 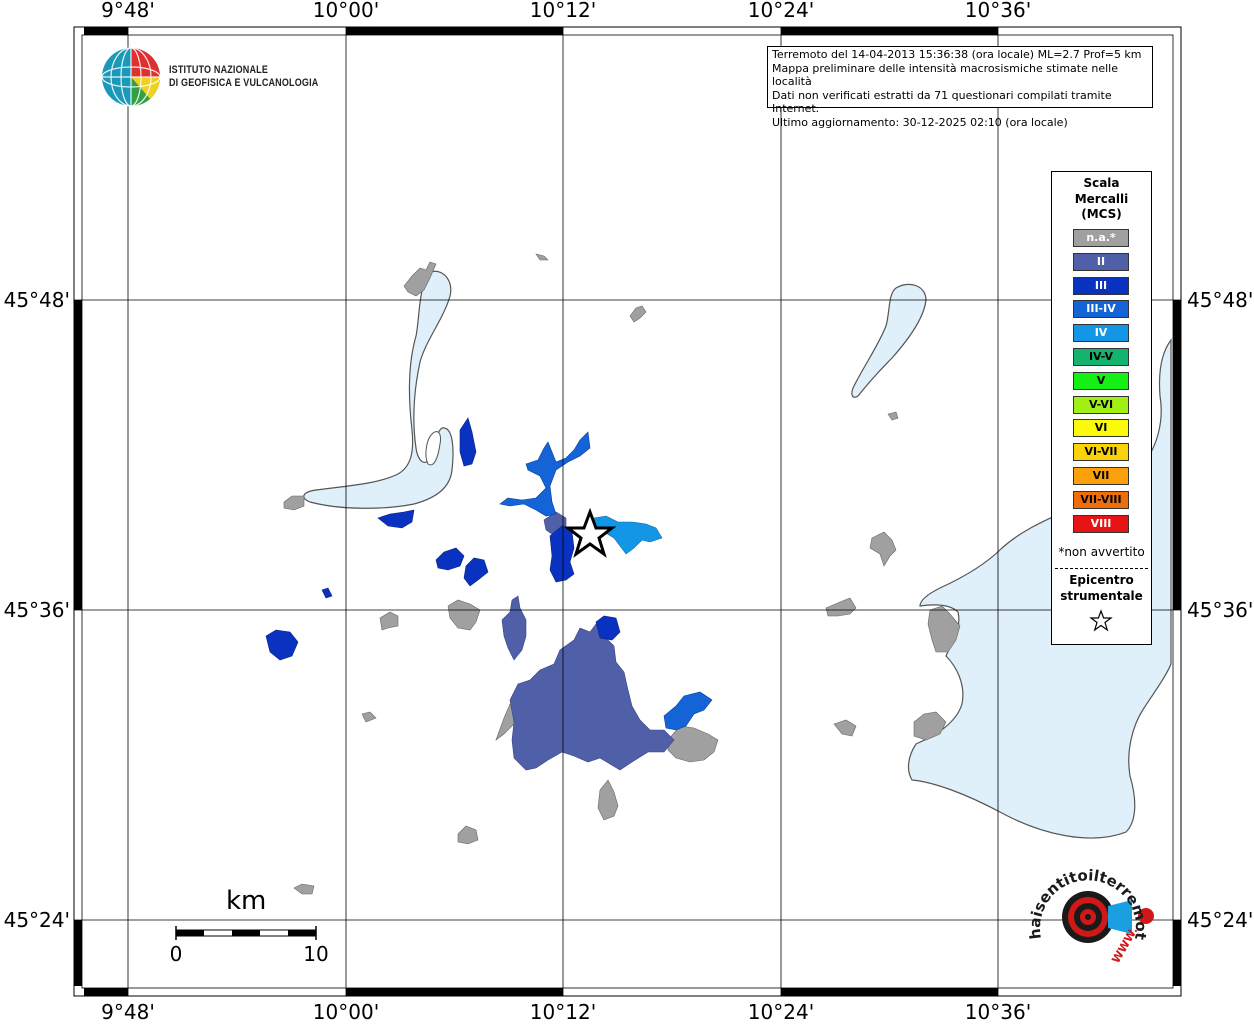 What do you see at coordinates (346, 11) in the screenshot?
I see `lon-label-top: 10°00'` at bounding box center [346, 11].